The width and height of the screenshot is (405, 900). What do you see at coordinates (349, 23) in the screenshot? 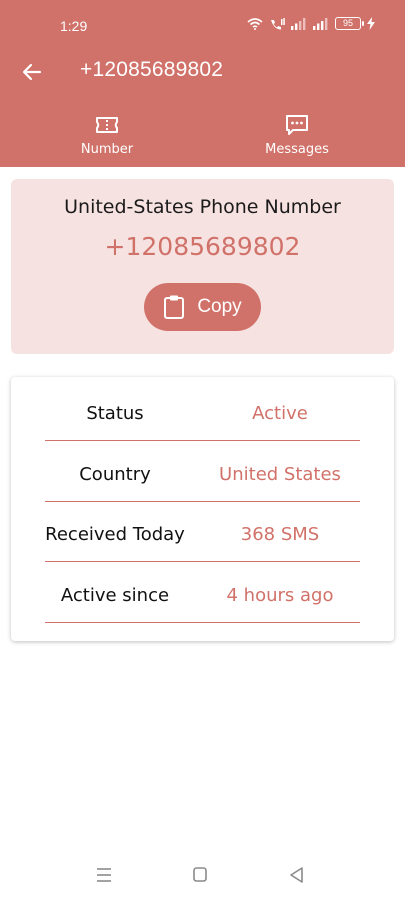
I see `battery-icon: 95` at bounding box center [349, 23].